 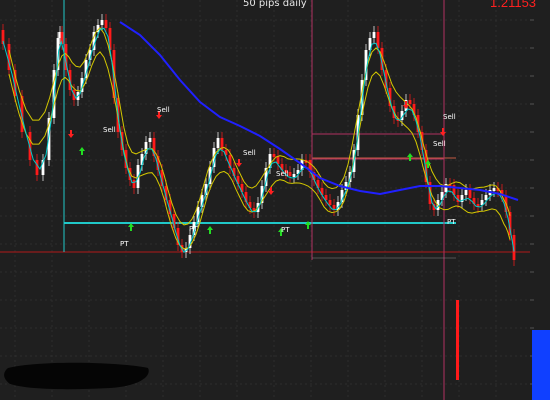 I want to click on price-axis, so click(x=532, y=202).